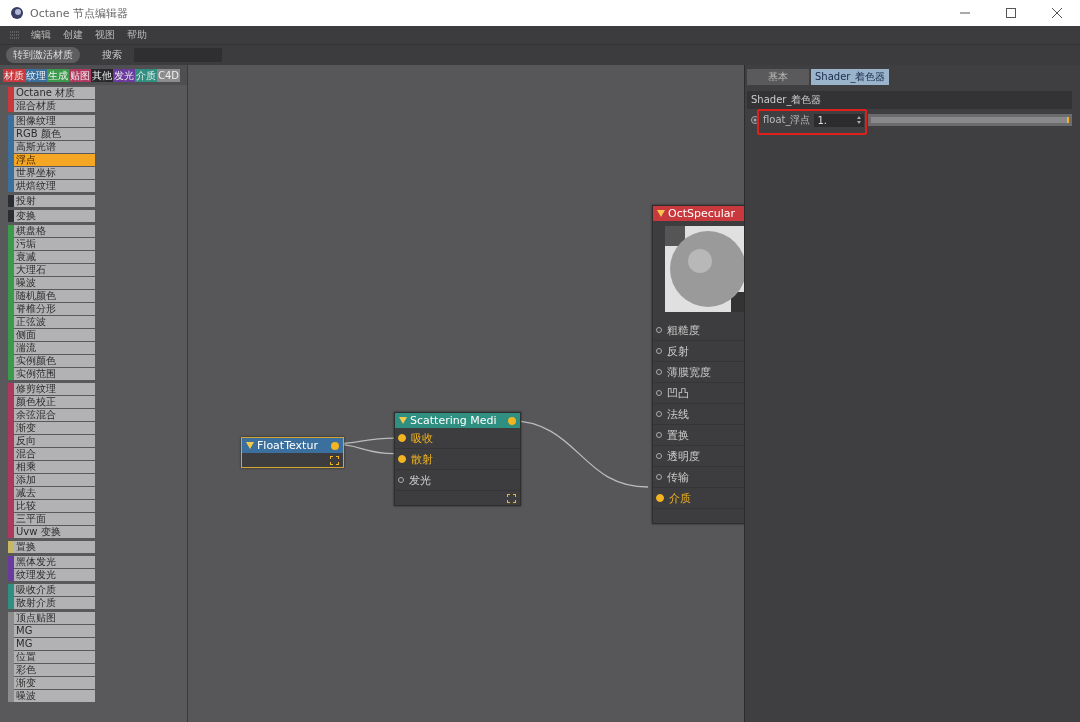 The height and width of the screenshot is (722, 1080). What do you see at coordinates (102, 75) in the screenshot?
I see `category-tab: 其他` at bounding box center [102, 75].